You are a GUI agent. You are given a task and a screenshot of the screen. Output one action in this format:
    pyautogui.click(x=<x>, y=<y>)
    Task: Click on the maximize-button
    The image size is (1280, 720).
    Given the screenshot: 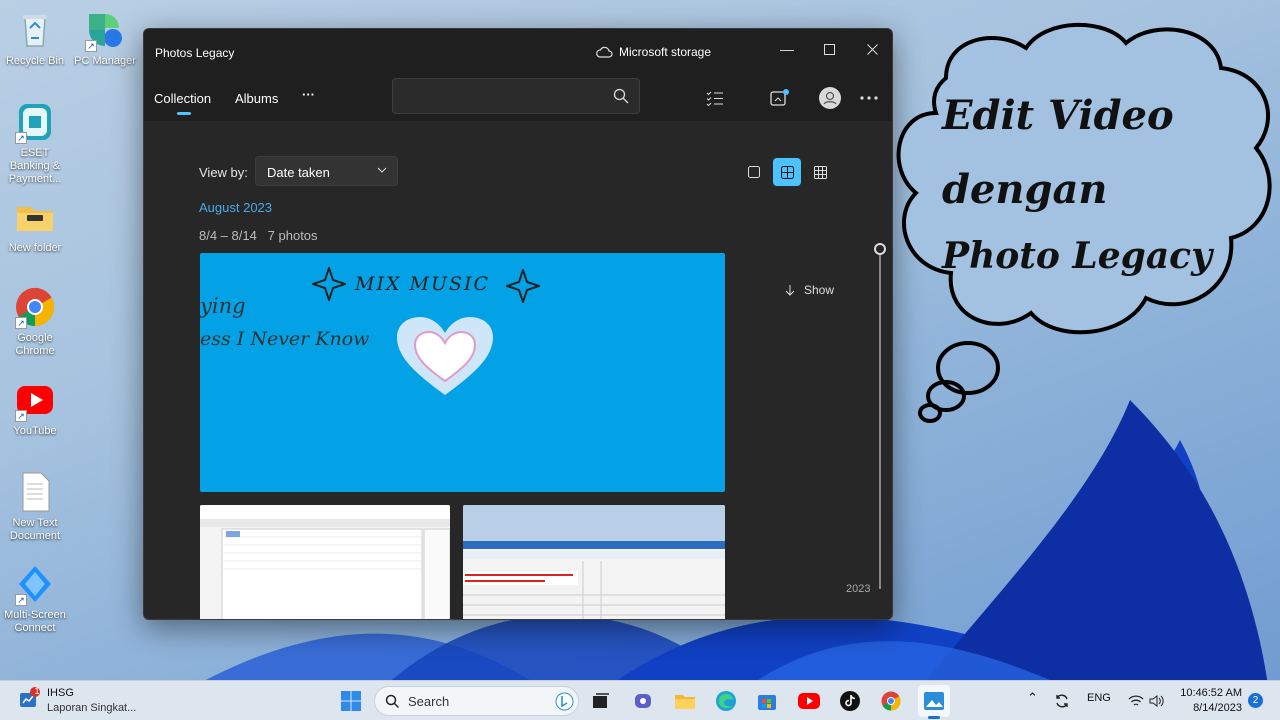 What is the action you would take?
    pyautogui.click(x=829, y=49)
    